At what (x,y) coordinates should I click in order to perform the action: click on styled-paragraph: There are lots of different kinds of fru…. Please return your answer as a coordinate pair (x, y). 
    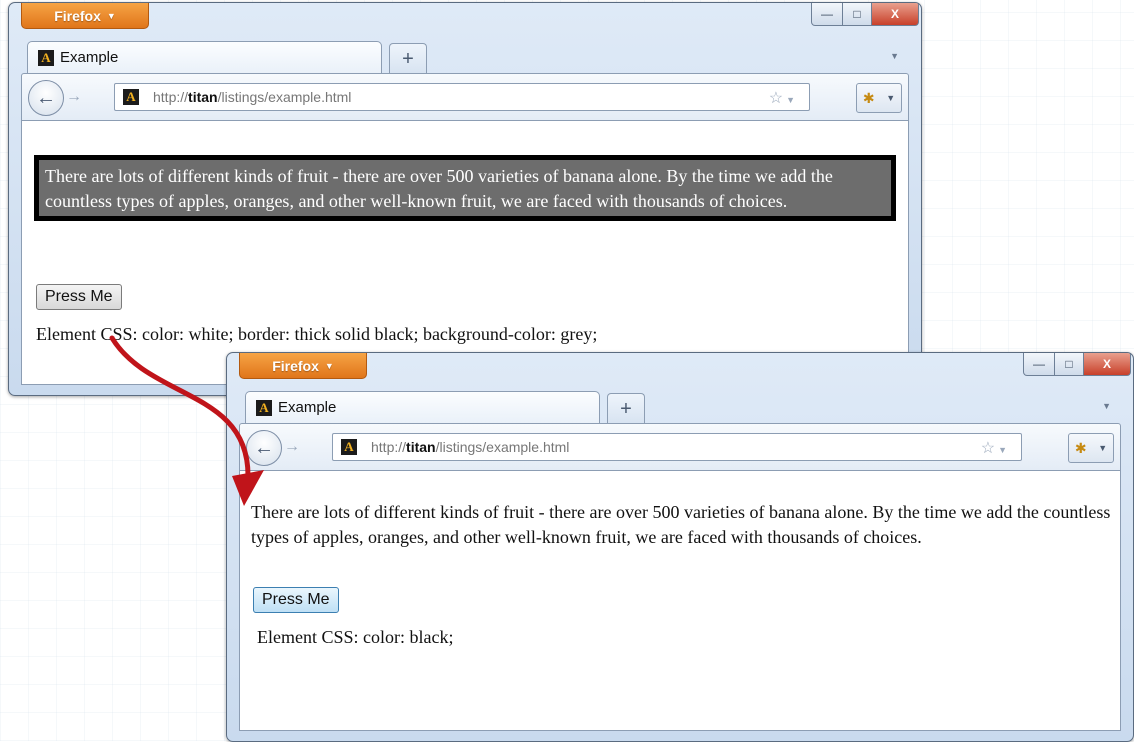
    Looking at the image, I should click on (465, 188).